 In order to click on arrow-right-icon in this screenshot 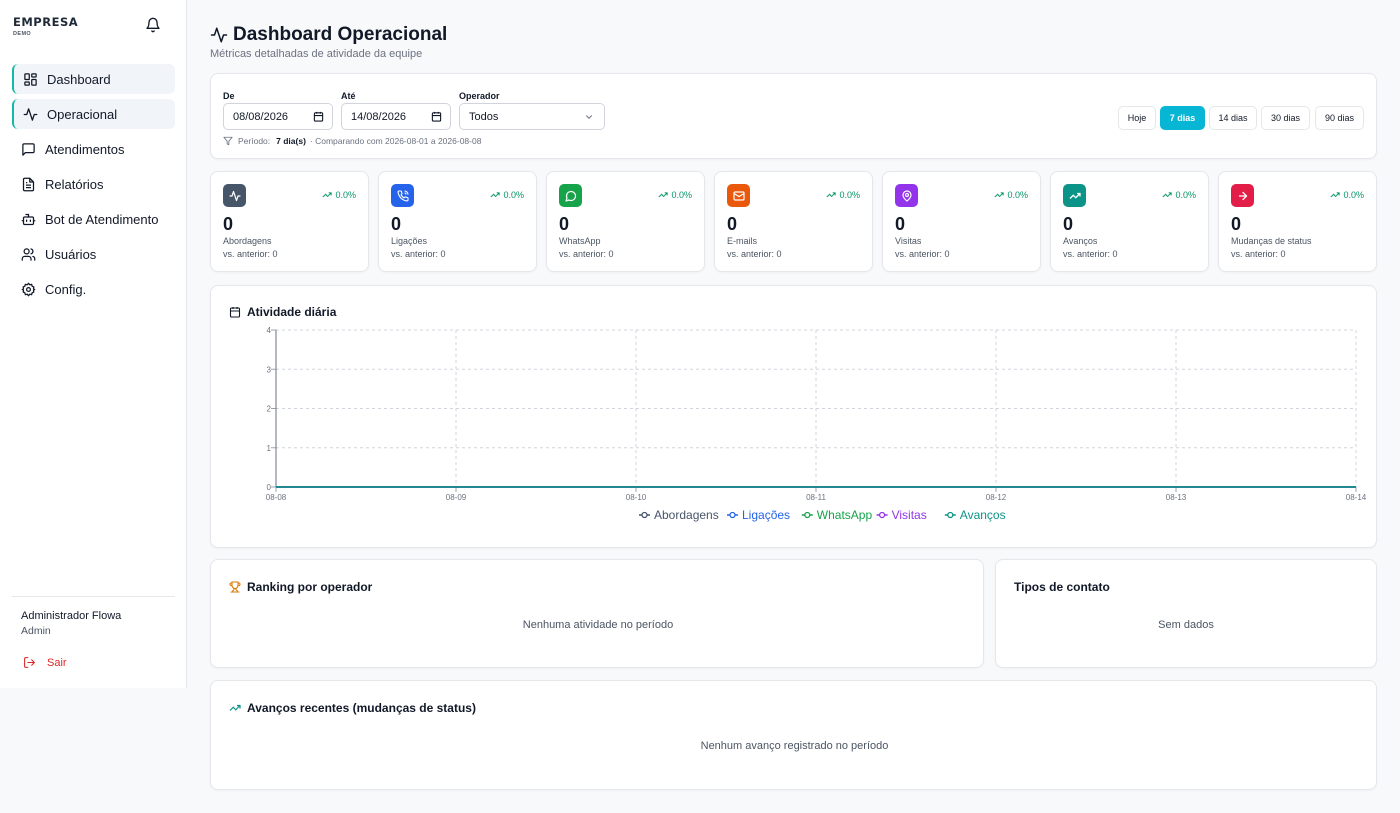, I will do `click(1242, 195)`.